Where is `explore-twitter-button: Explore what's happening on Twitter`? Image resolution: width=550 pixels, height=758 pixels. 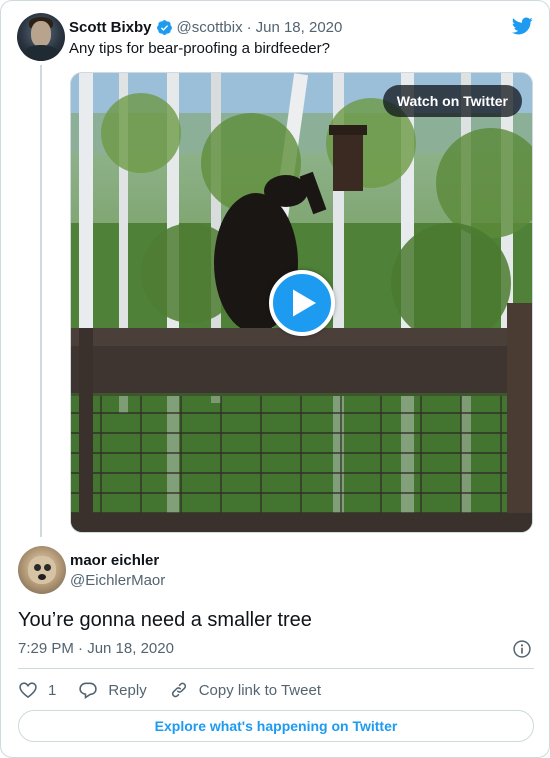 explore-twitter-button: Explore what's happening on Twitter is located at coordinates (276, 726).